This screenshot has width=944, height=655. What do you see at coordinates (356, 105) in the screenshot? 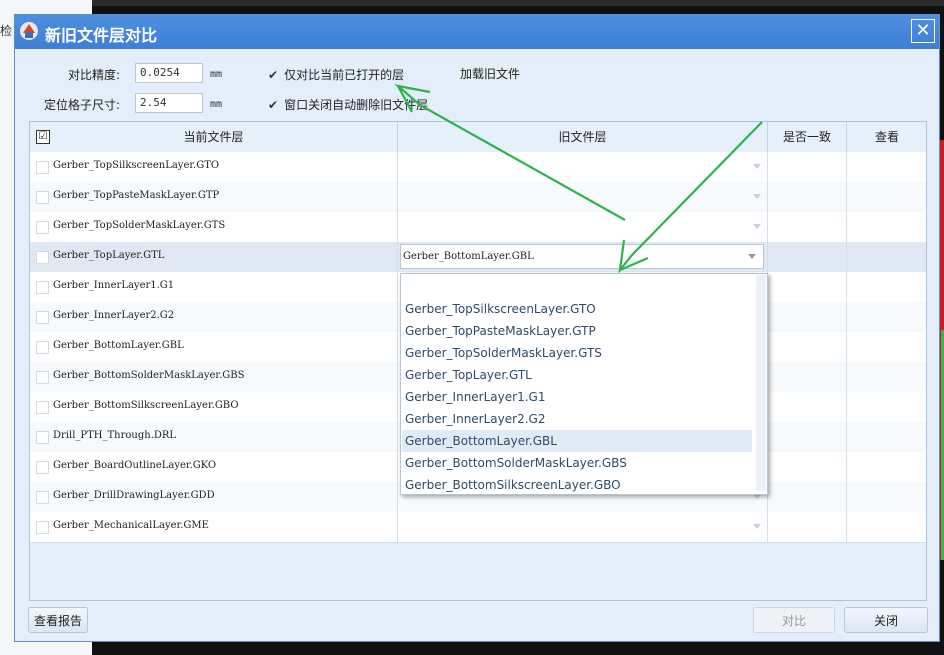
I see `auto-delete-label: 窗口关闭自动删除旧文件层` at bounding box center [356, 105].